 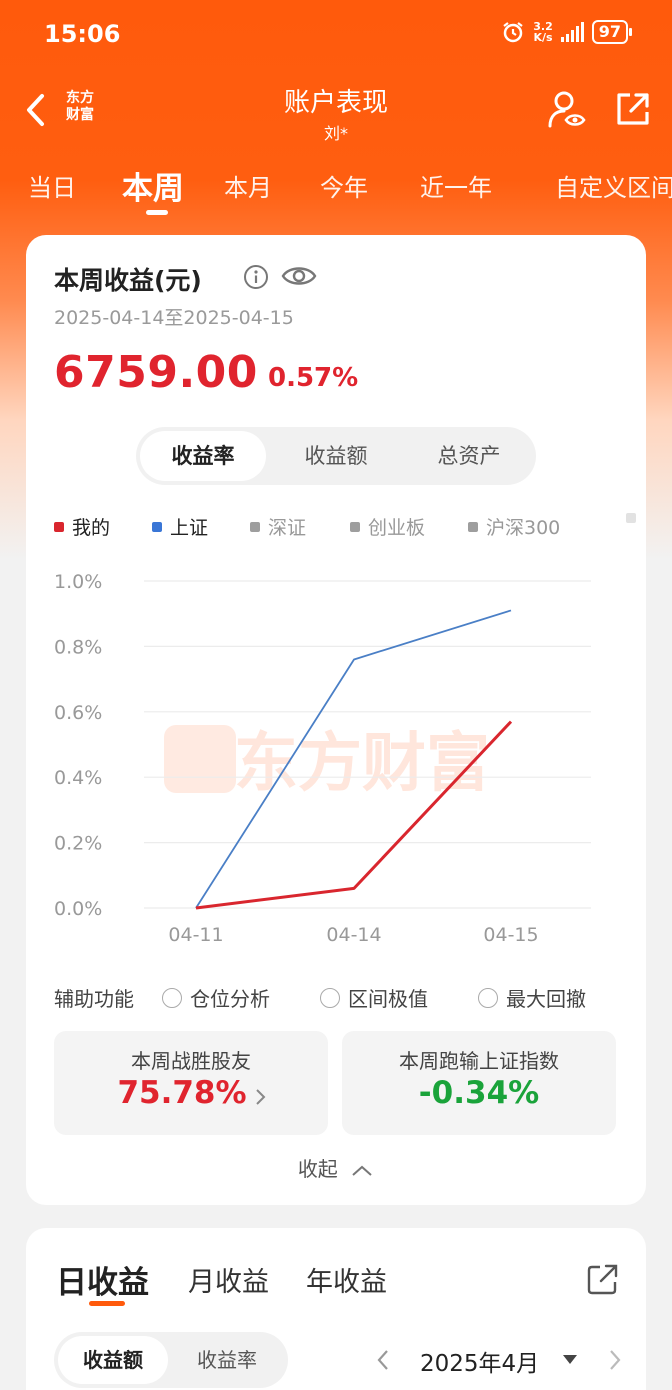 I want to click on aux-option-label: 仓位分析, so click(x=230, y=999).